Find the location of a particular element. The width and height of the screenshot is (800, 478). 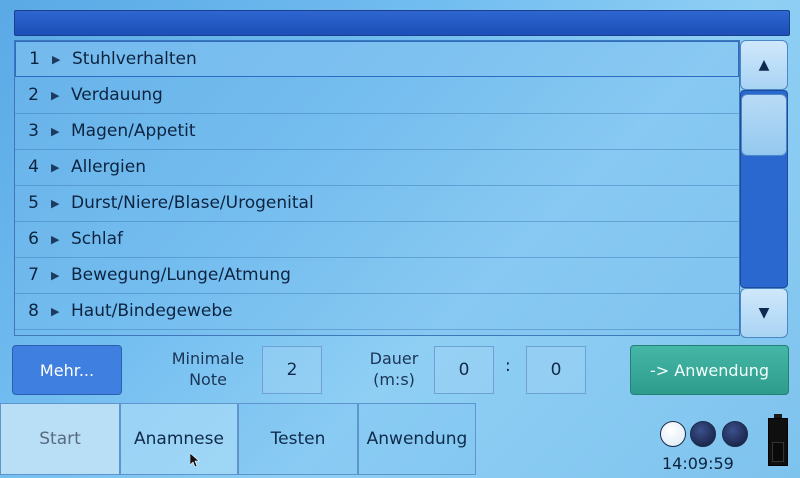

scroll-down-button: ▼ is located at coordinates (764, 313).